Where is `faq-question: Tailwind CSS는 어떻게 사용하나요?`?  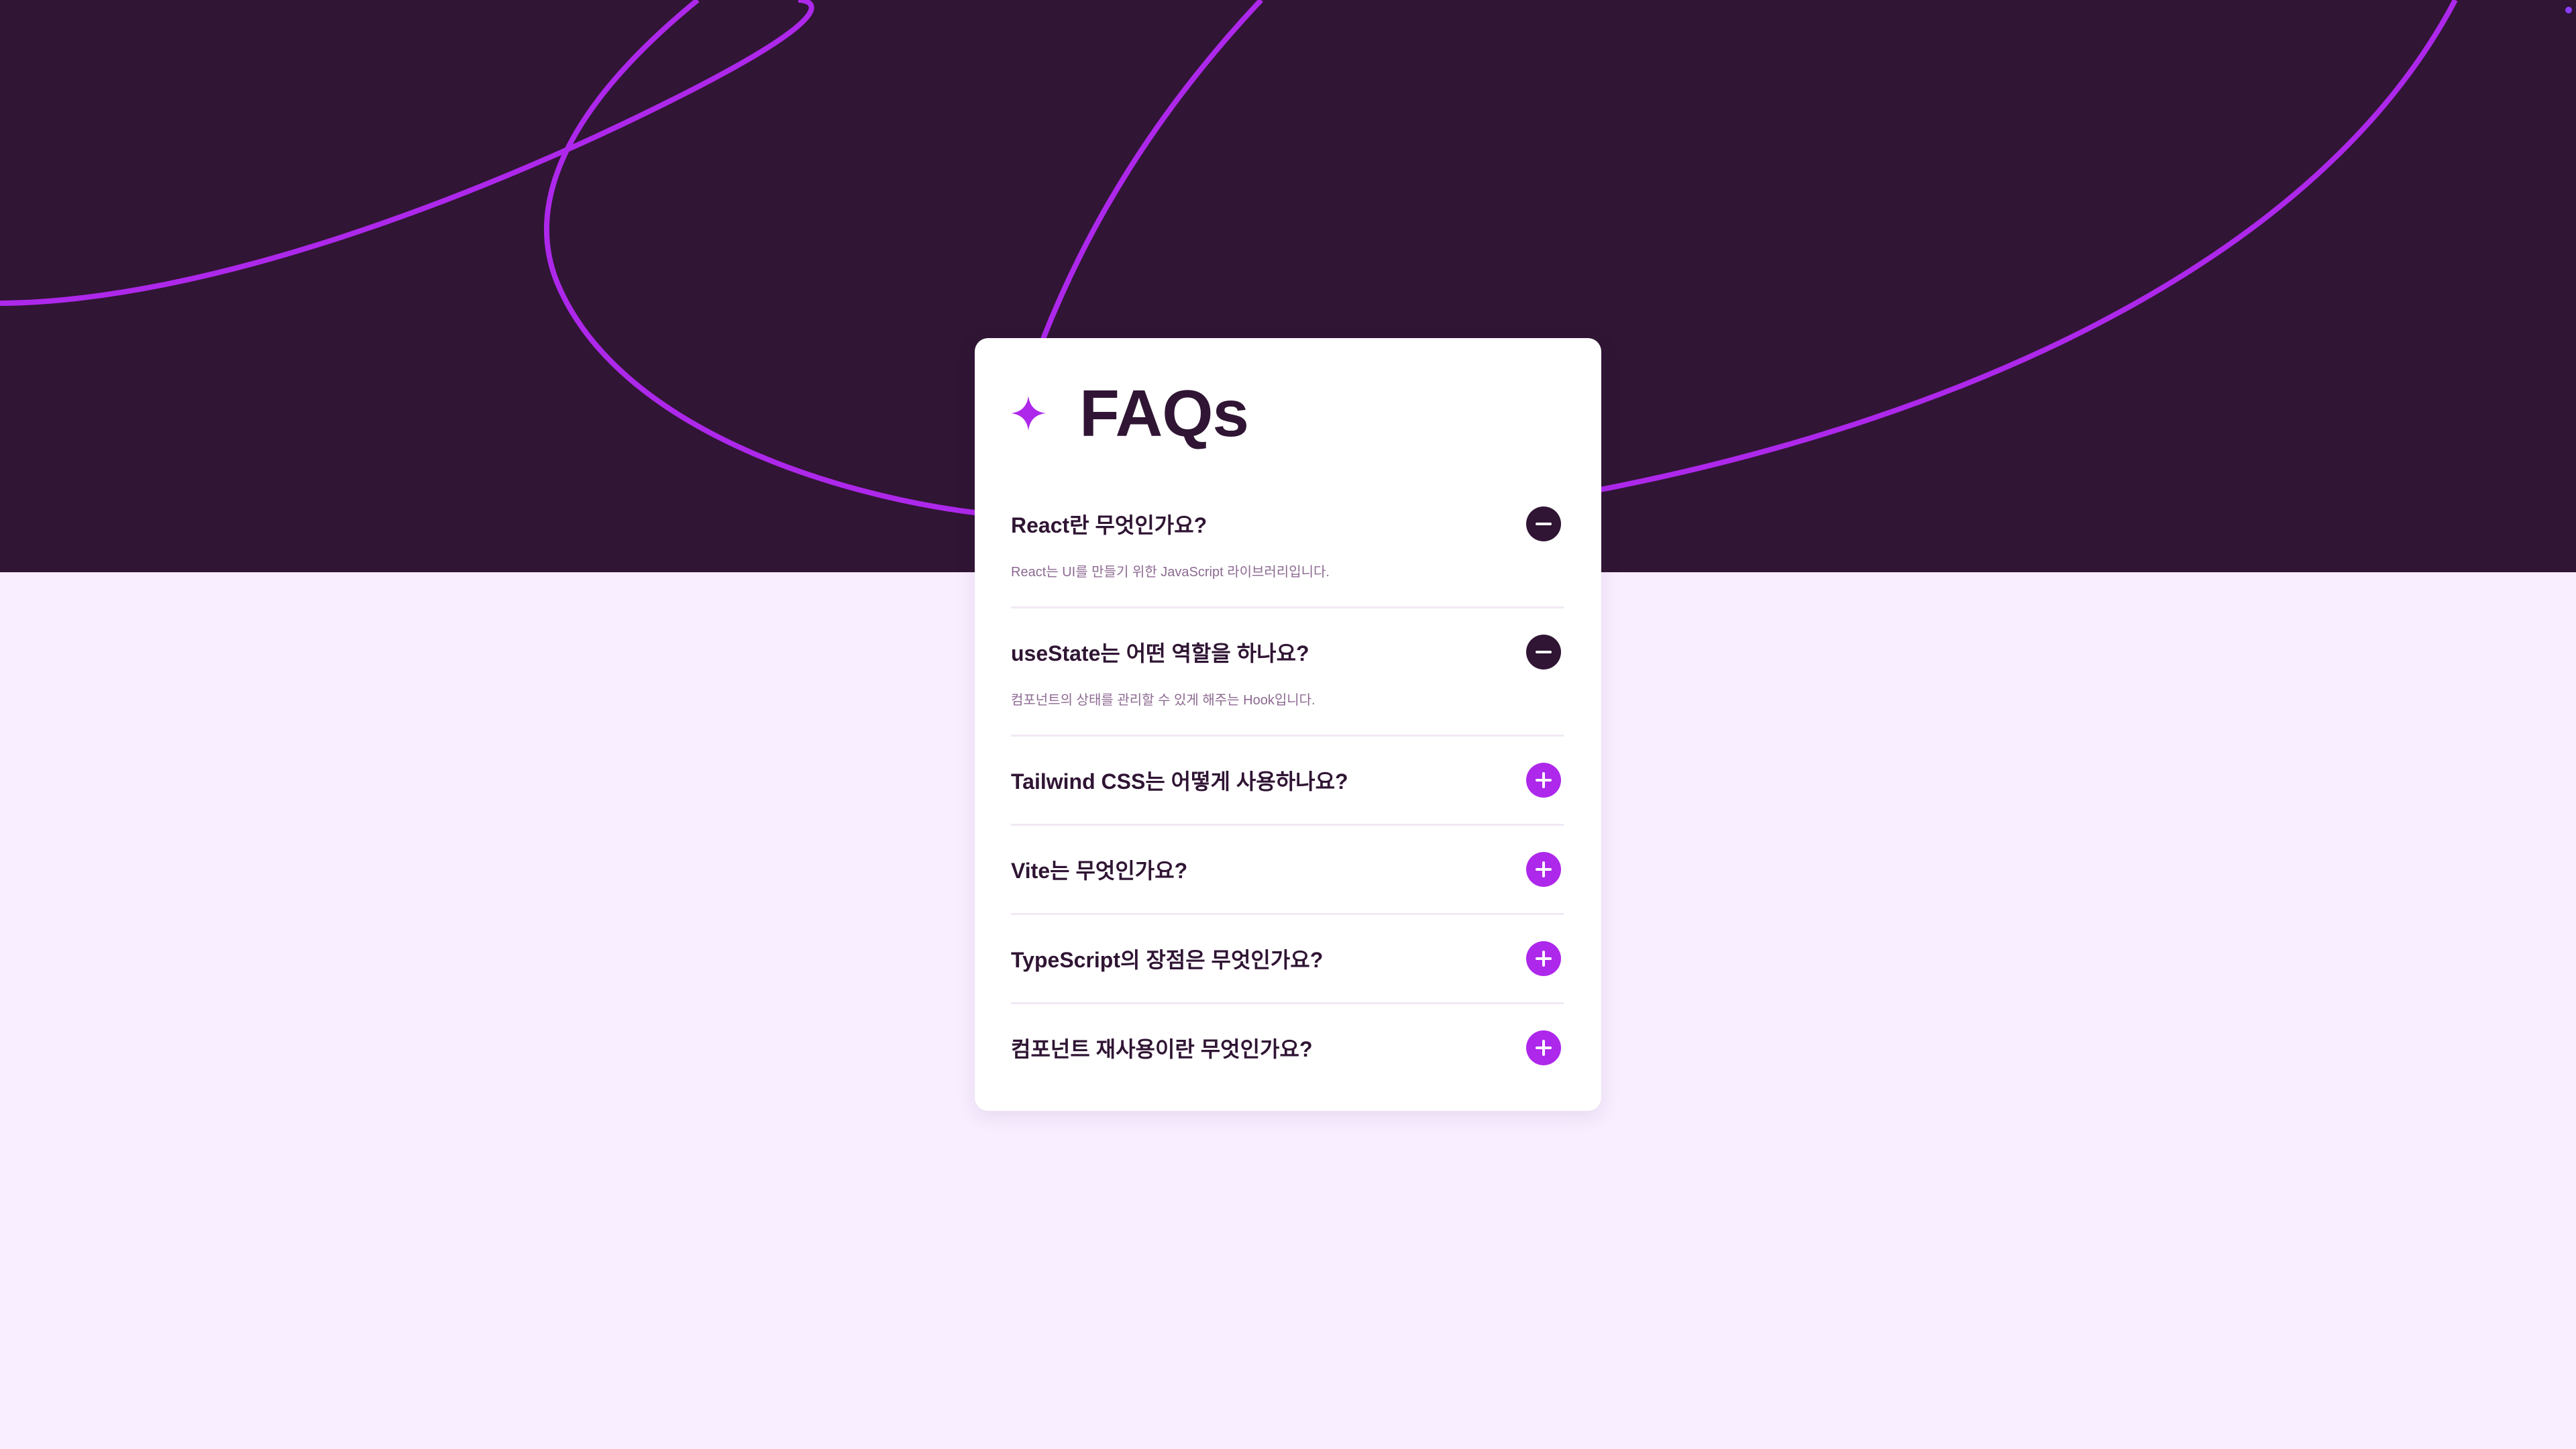
faq-question: Tailwind CSS는 어떻게 사용하나요? is located at coordinates (1179, 781).